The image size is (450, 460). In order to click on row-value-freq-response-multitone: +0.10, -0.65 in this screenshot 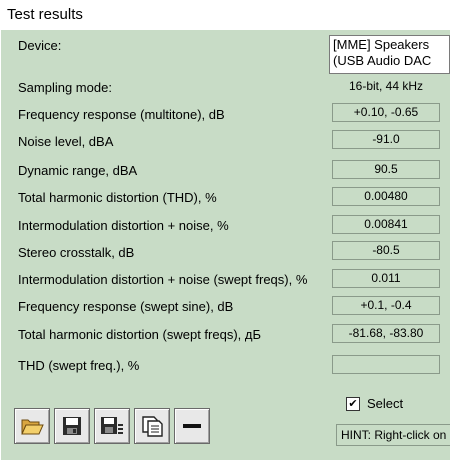, I will do `click(386, 112)`.